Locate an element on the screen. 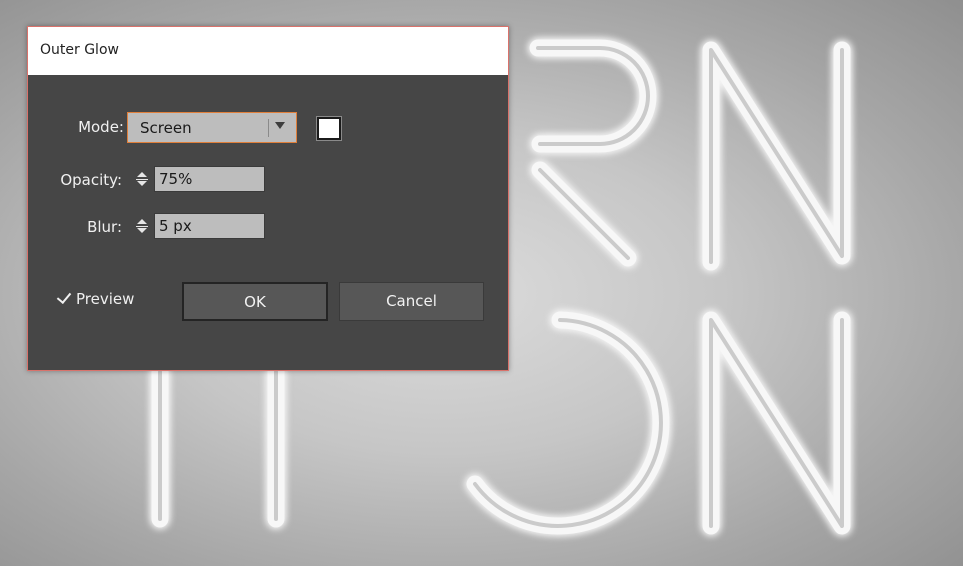 The width and height of the screenshot is (963, 566). dropdown-separator is located at coordinates (268, 128).